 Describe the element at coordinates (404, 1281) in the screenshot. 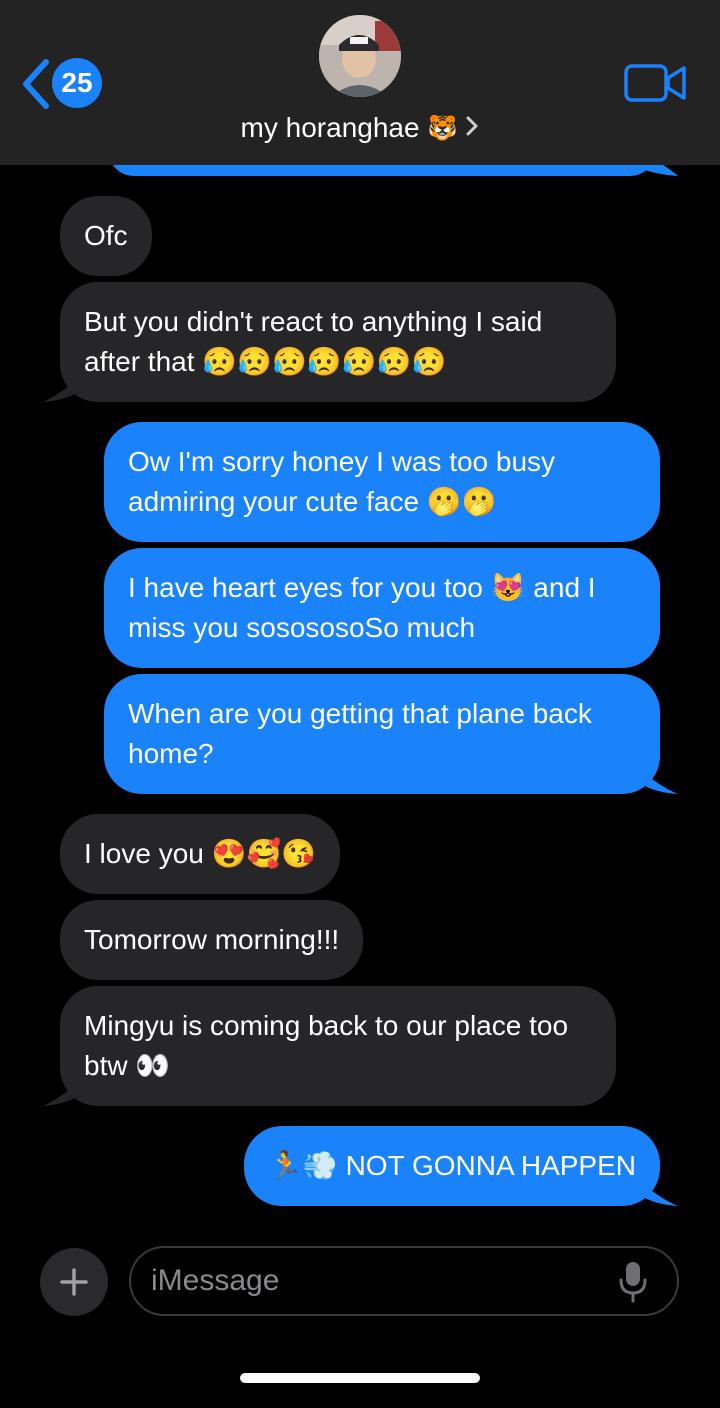

I see `imessage-input` at that location.